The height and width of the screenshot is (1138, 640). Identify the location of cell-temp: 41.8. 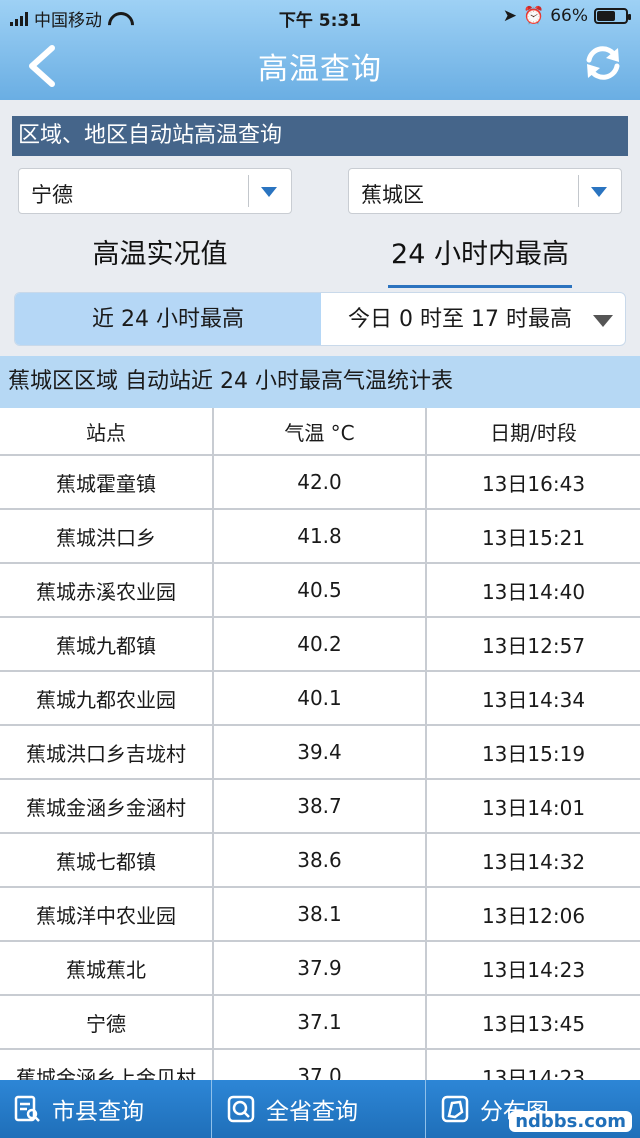
(320, 536).